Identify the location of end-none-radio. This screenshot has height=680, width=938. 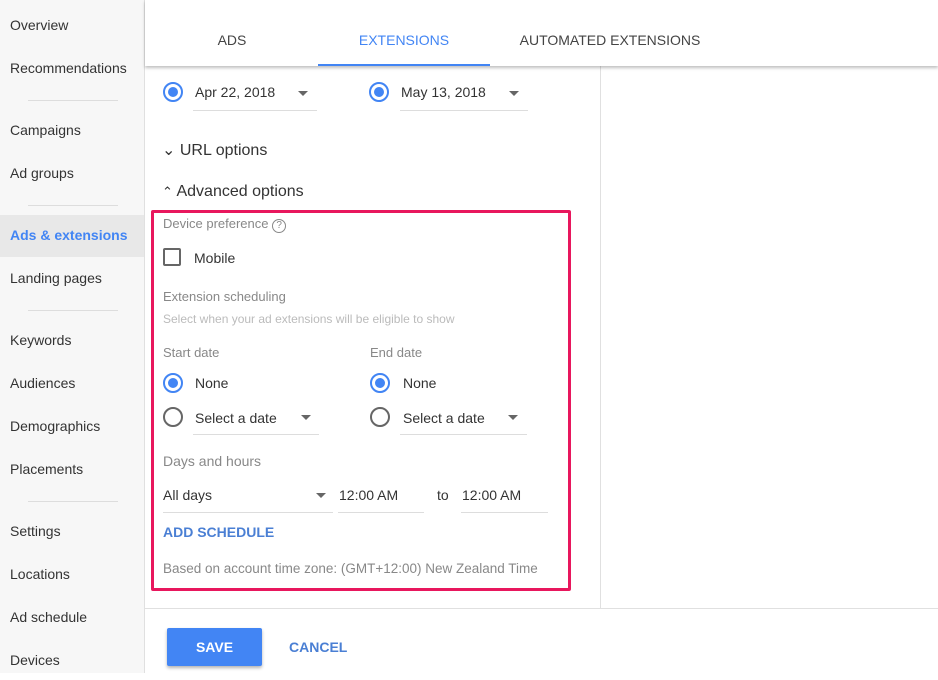
(380, 383).